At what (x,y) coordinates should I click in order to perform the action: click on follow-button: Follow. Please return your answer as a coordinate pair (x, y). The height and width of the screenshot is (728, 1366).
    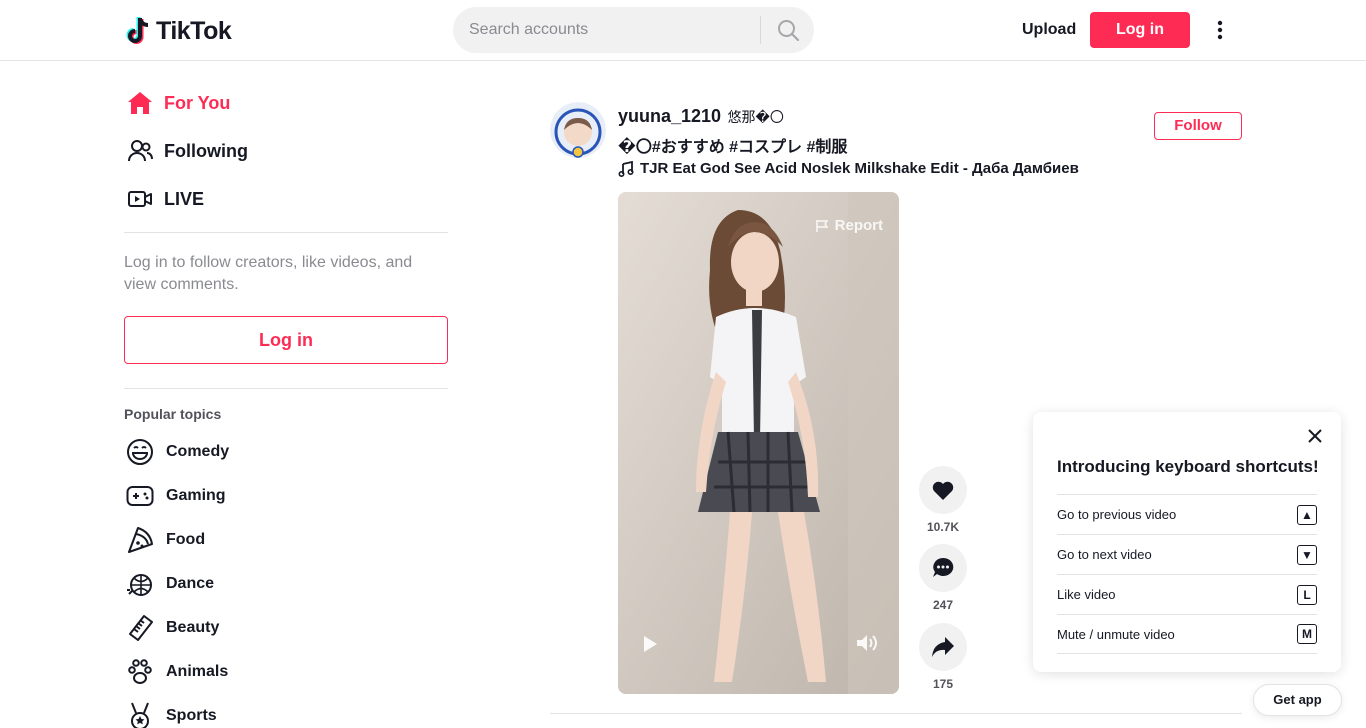
    Looking at the image, I should click on (1198, 126).